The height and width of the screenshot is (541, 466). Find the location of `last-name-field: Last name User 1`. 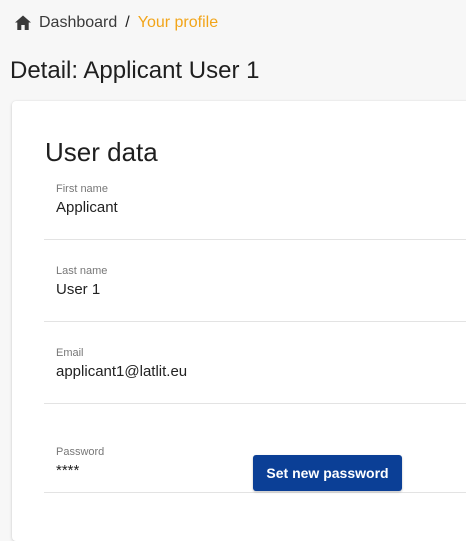

last-name-field: Last name User 1 is located at coordinates (255, 293).